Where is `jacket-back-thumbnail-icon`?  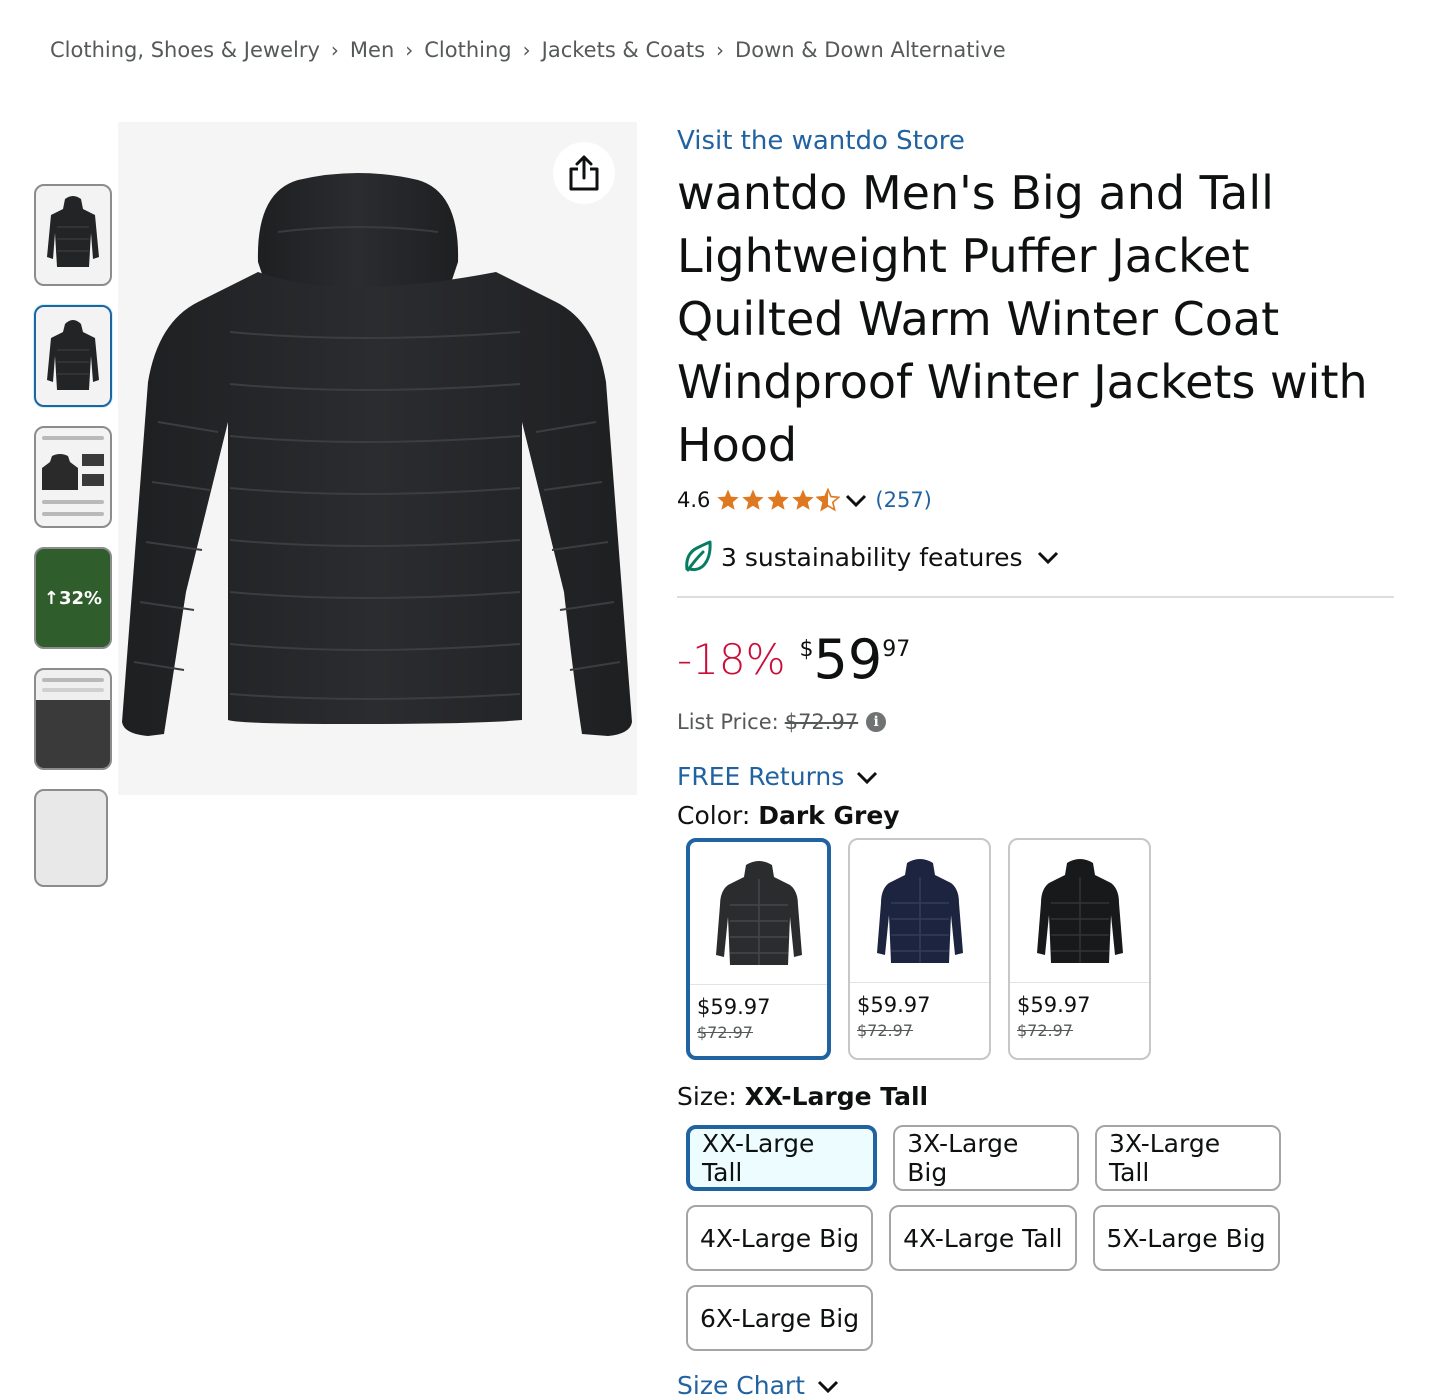 jacket-back-thumbnail-icon is located at coordinates (73, 355).